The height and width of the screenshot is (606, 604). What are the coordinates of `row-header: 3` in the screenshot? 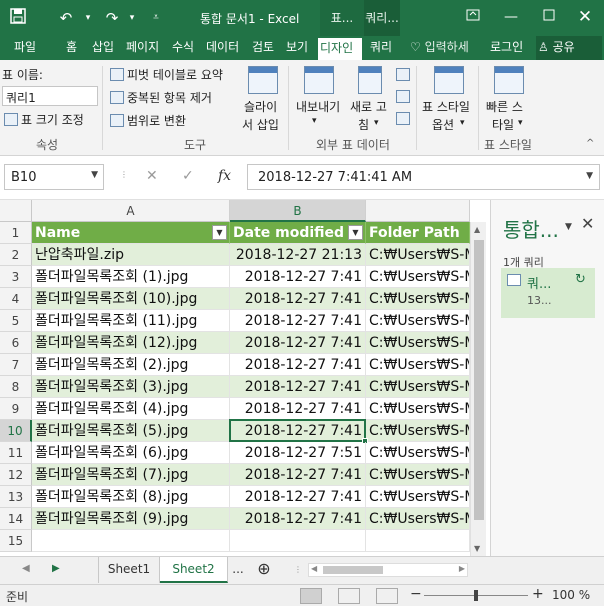 It's located at (16, 277).